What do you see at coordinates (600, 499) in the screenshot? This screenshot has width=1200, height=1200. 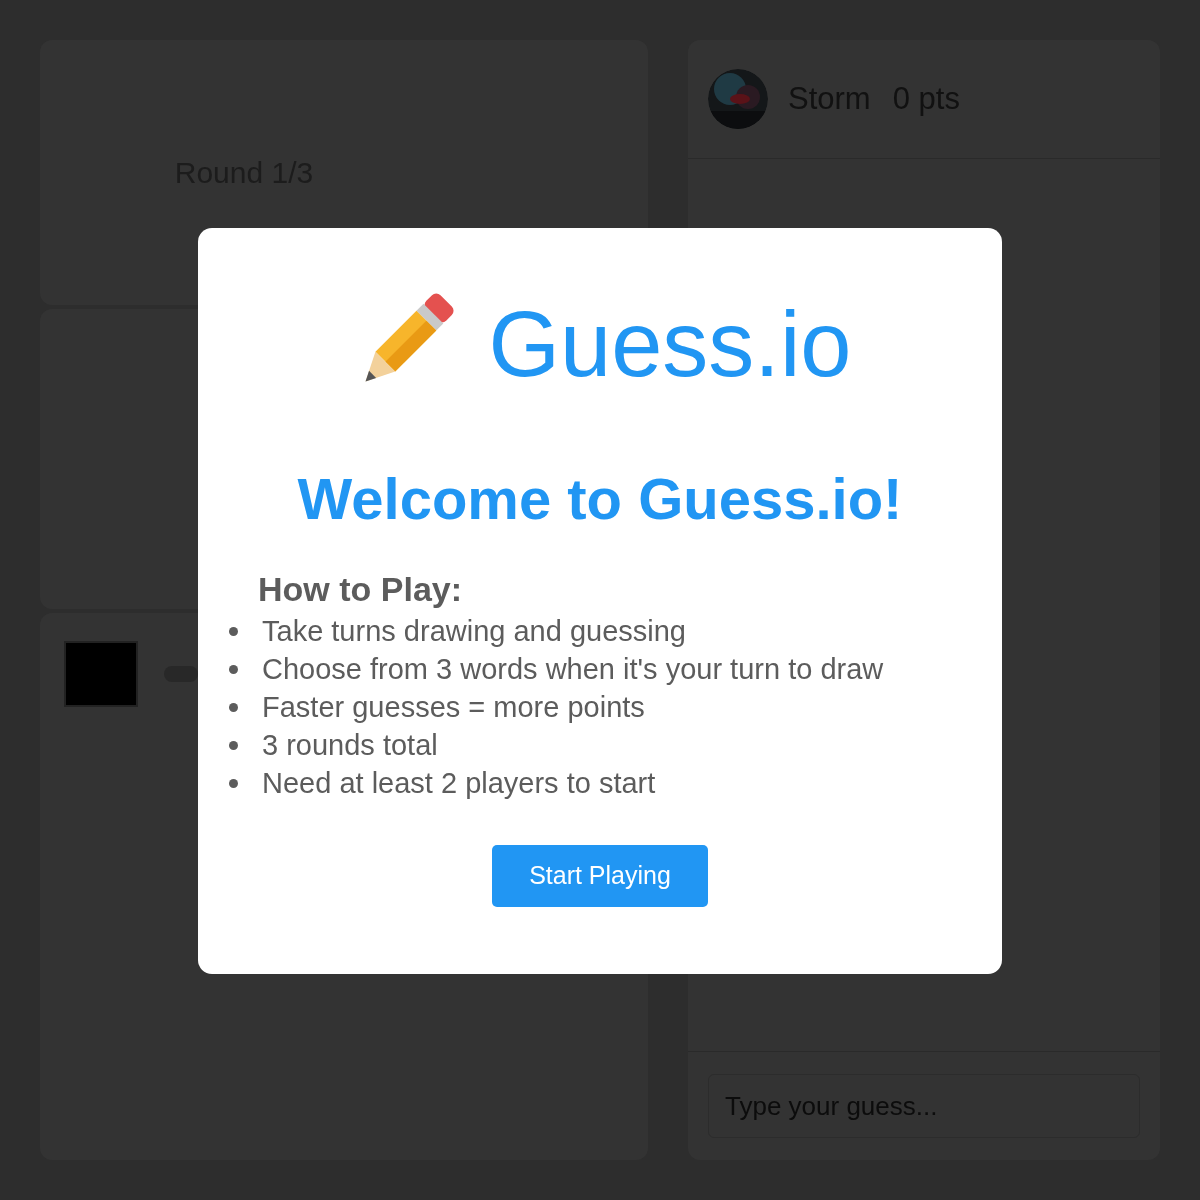 I see `welcome-heading: Welcome to Guess.io!` at bounding box center [600, 499].